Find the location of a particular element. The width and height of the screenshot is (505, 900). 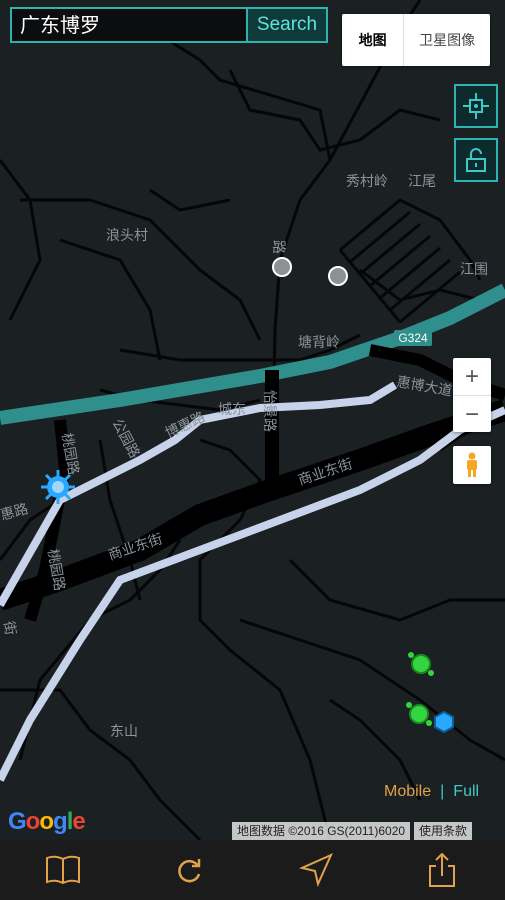

map-attribution: 地图数据 ©2016 GS(2011)6020 使用条款 is located at coordinates (352, 831).